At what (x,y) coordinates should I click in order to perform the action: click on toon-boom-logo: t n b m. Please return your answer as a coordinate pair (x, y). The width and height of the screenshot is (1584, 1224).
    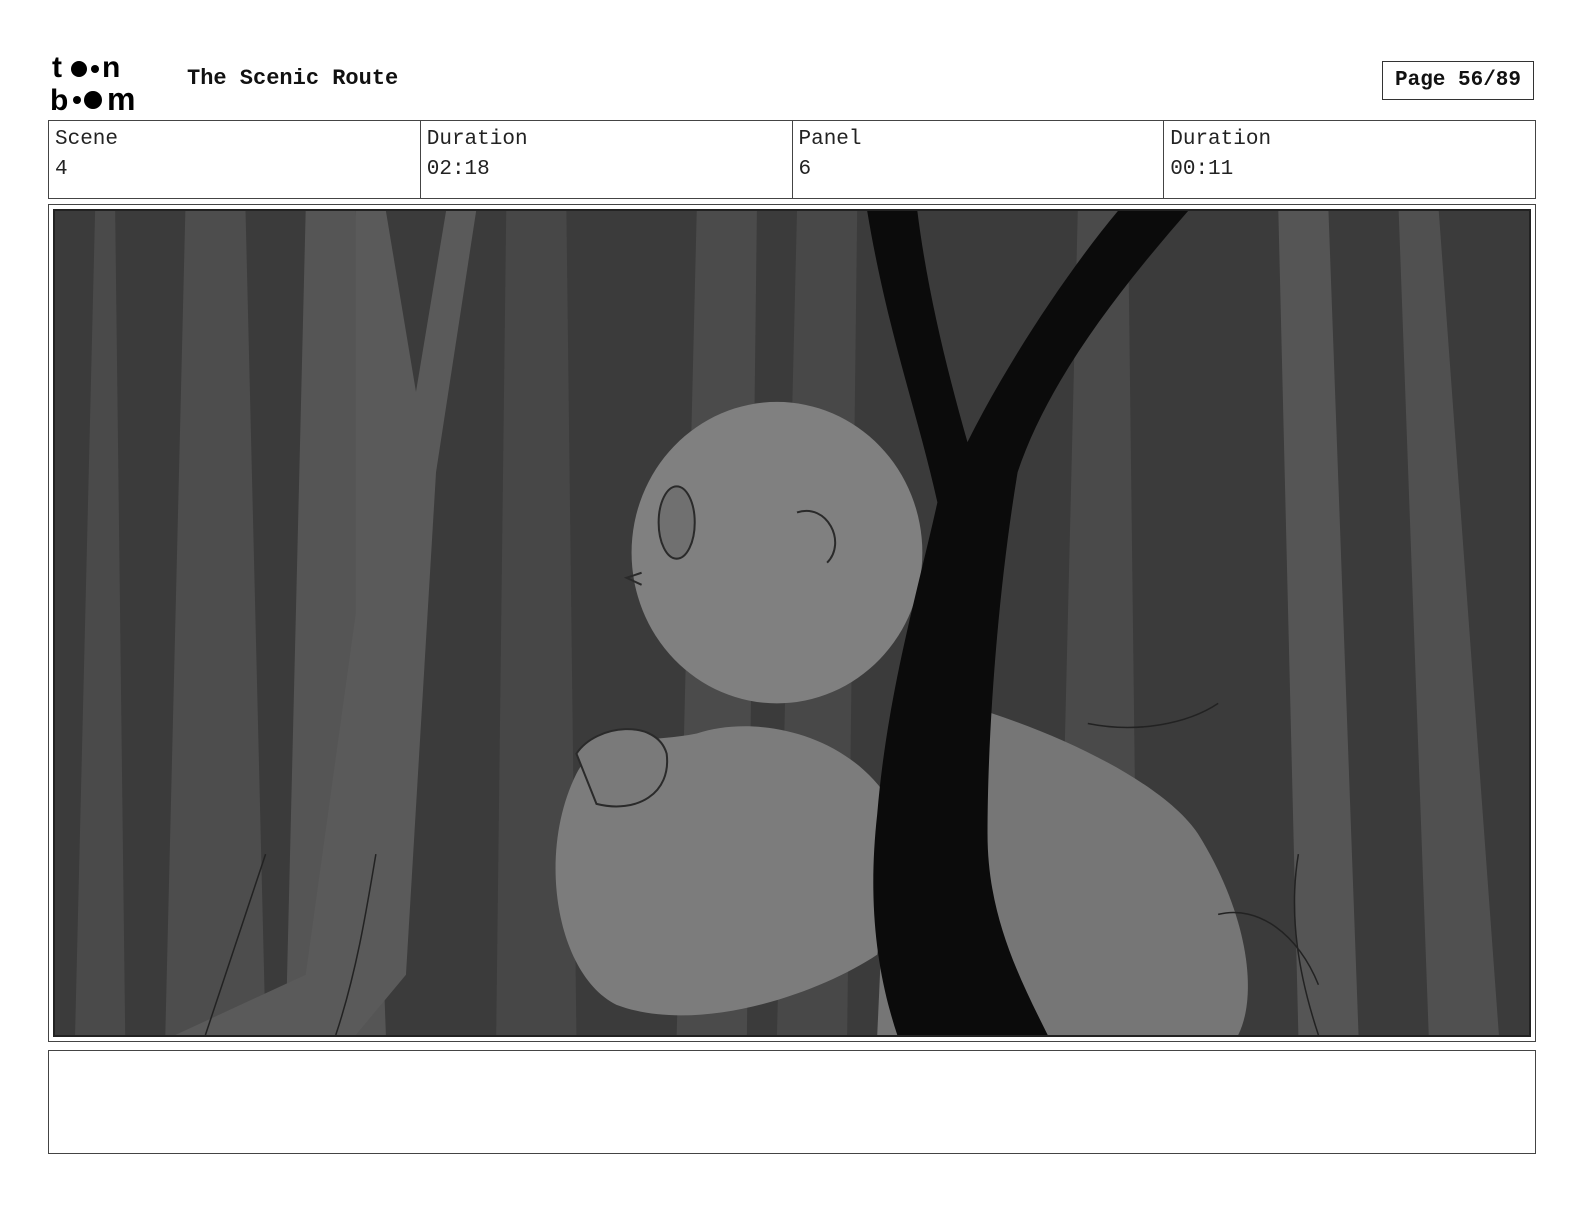
    Looking at the image, I should click on (92, 82).